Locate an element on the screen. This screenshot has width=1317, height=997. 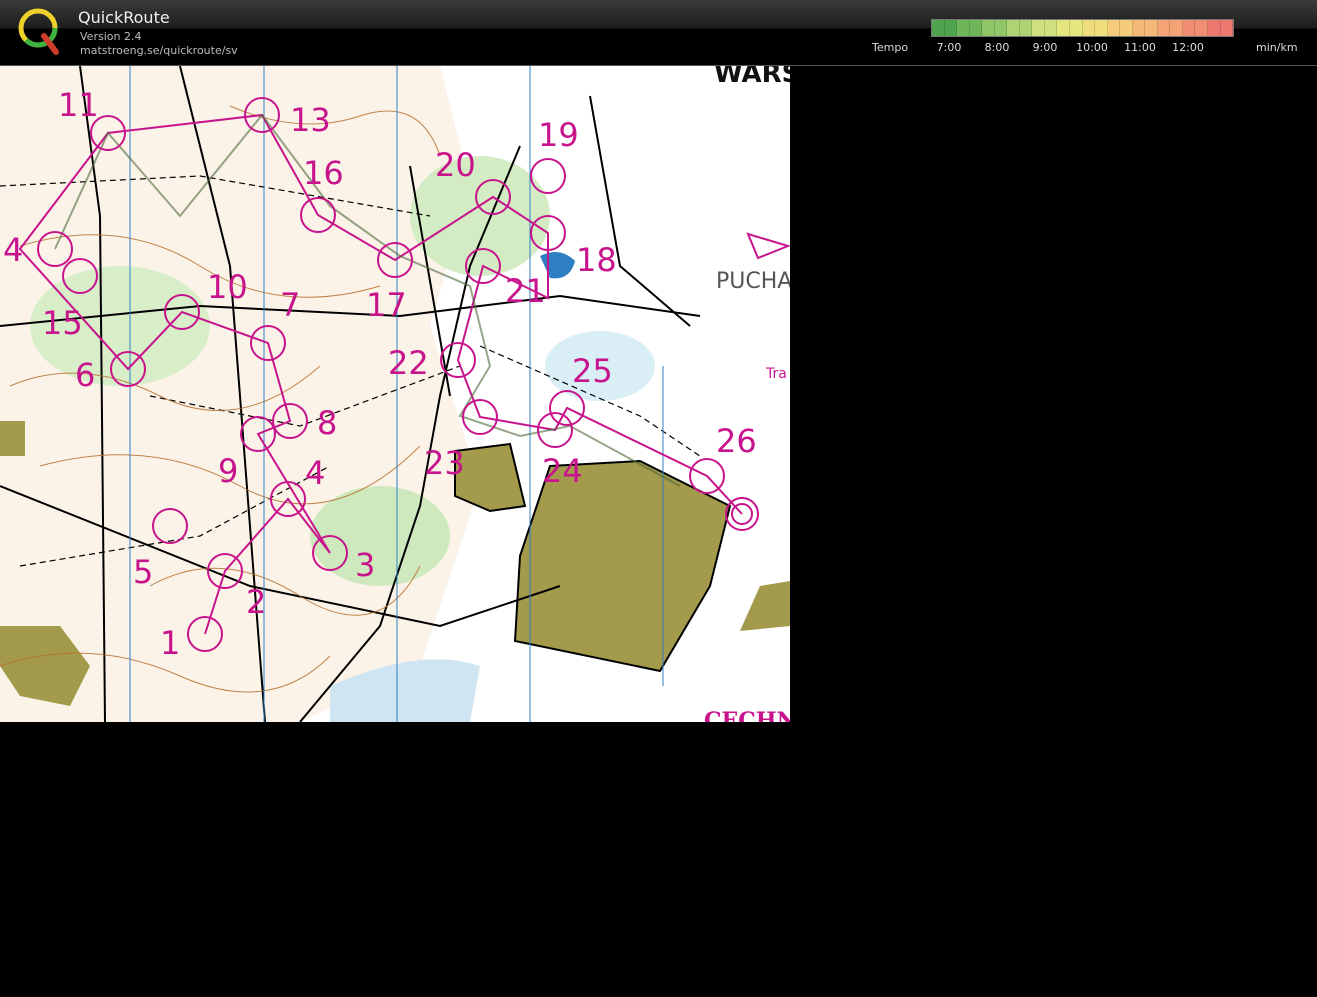
app-title: QuickRoute is located at coordinates (124, 17).